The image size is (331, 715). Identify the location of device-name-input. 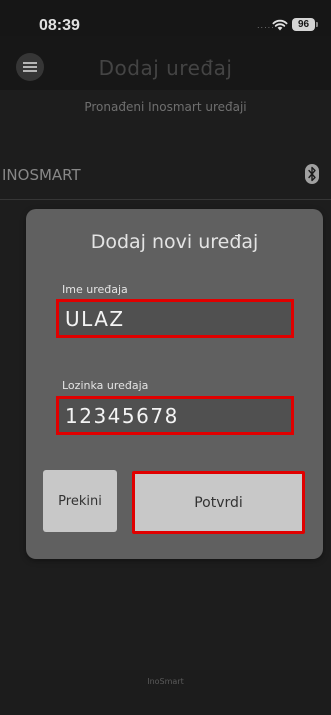
(175, 318).